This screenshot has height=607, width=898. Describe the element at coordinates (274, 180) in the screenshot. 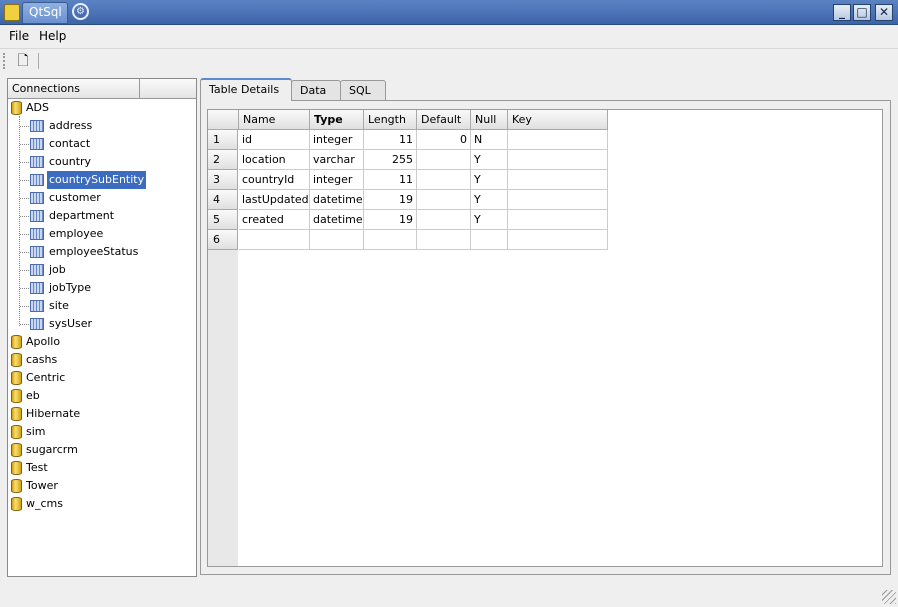

I see `table-cell: countryId` at that location.